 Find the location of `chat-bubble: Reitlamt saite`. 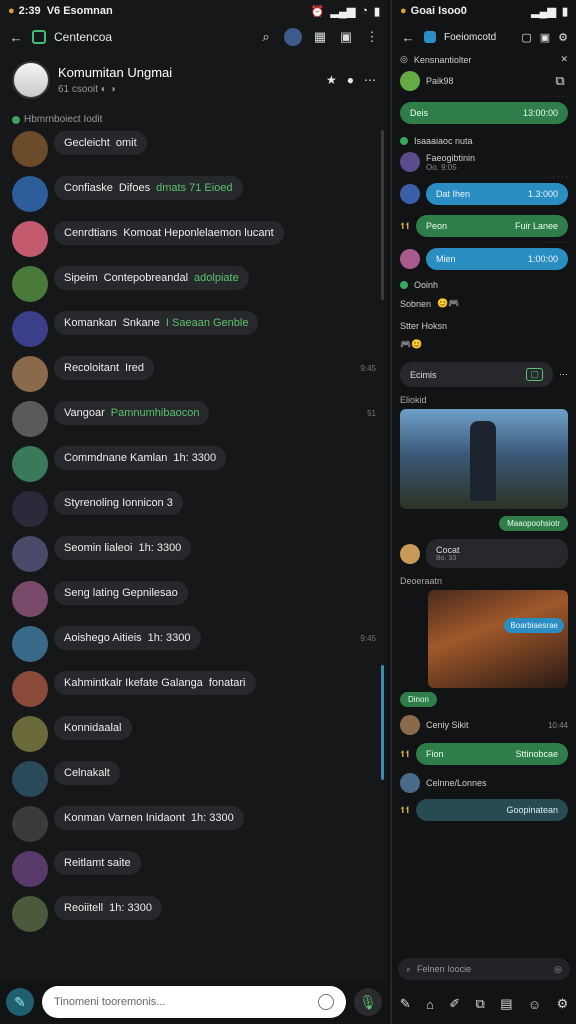

chat-bubble: Reitlamt saite is located at coordinates (97, 863).